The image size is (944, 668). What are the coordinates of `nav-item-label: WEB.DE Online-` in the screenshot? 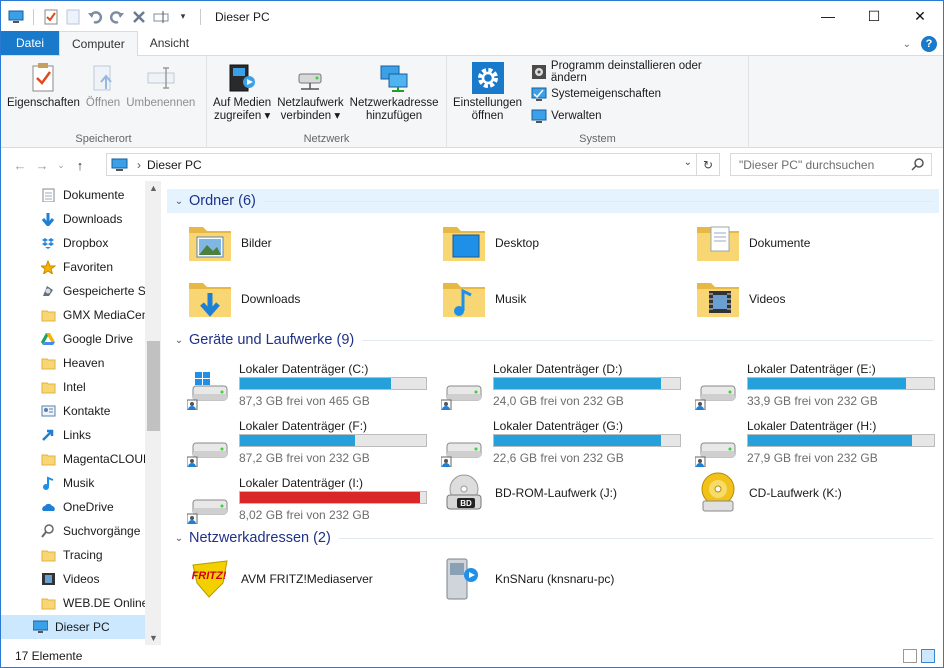 It's located at (108, 603).